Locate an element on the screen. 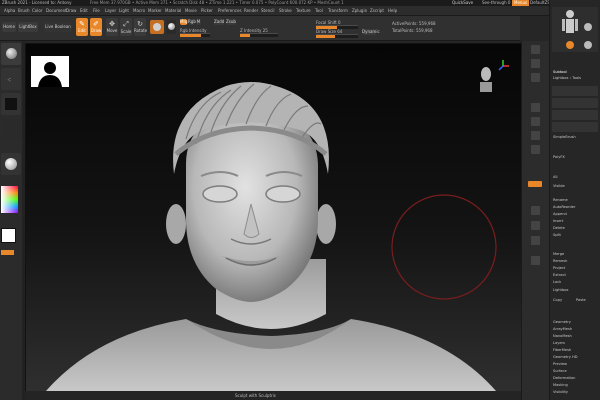 The width and height of the screenshot is (600, 400). menu-render: Render is located at coordinates (251, 10).